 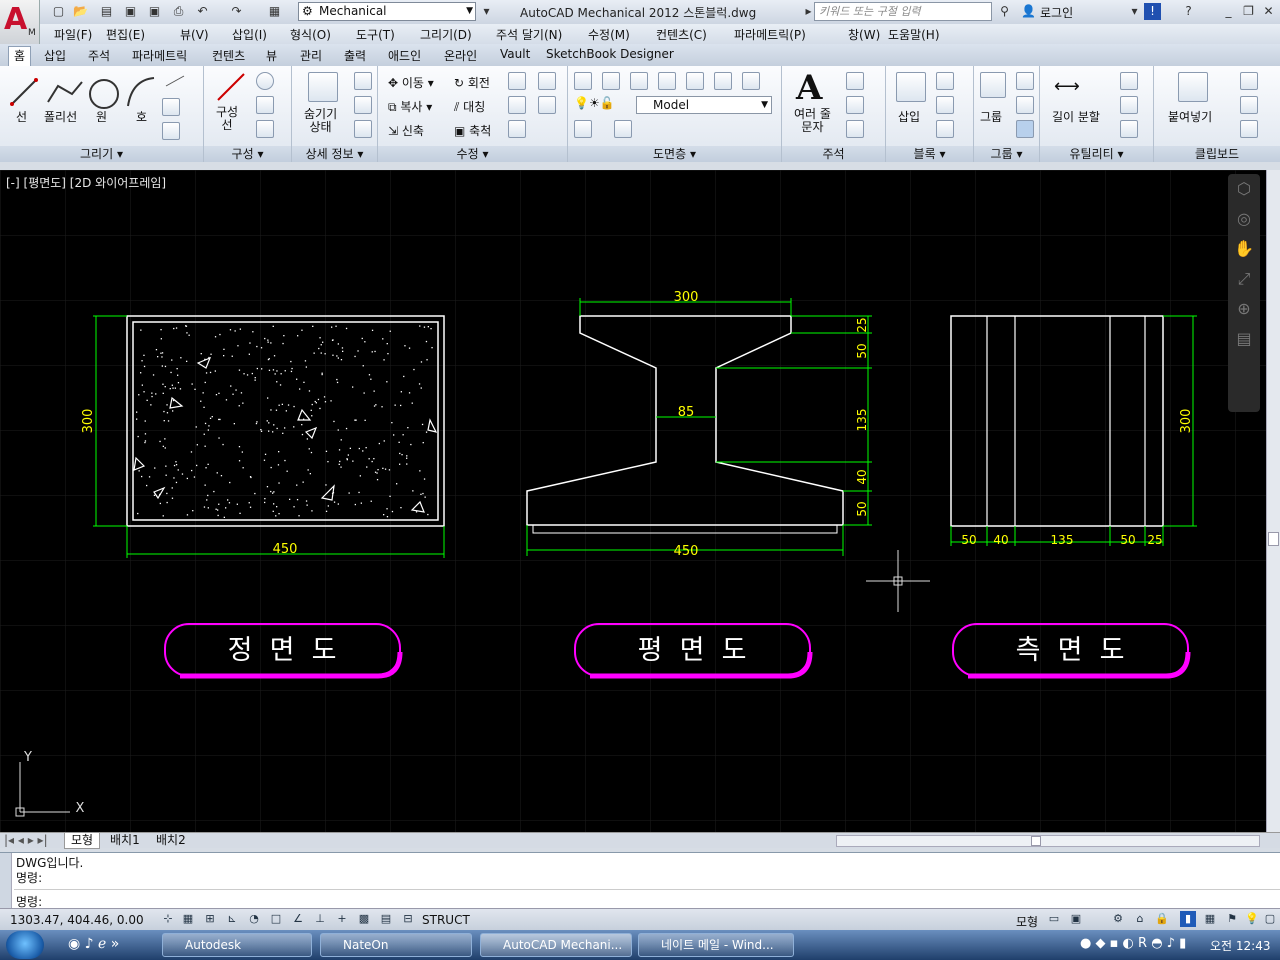 I want to click on snap-icon: ▦, so click(x=188, y=919).